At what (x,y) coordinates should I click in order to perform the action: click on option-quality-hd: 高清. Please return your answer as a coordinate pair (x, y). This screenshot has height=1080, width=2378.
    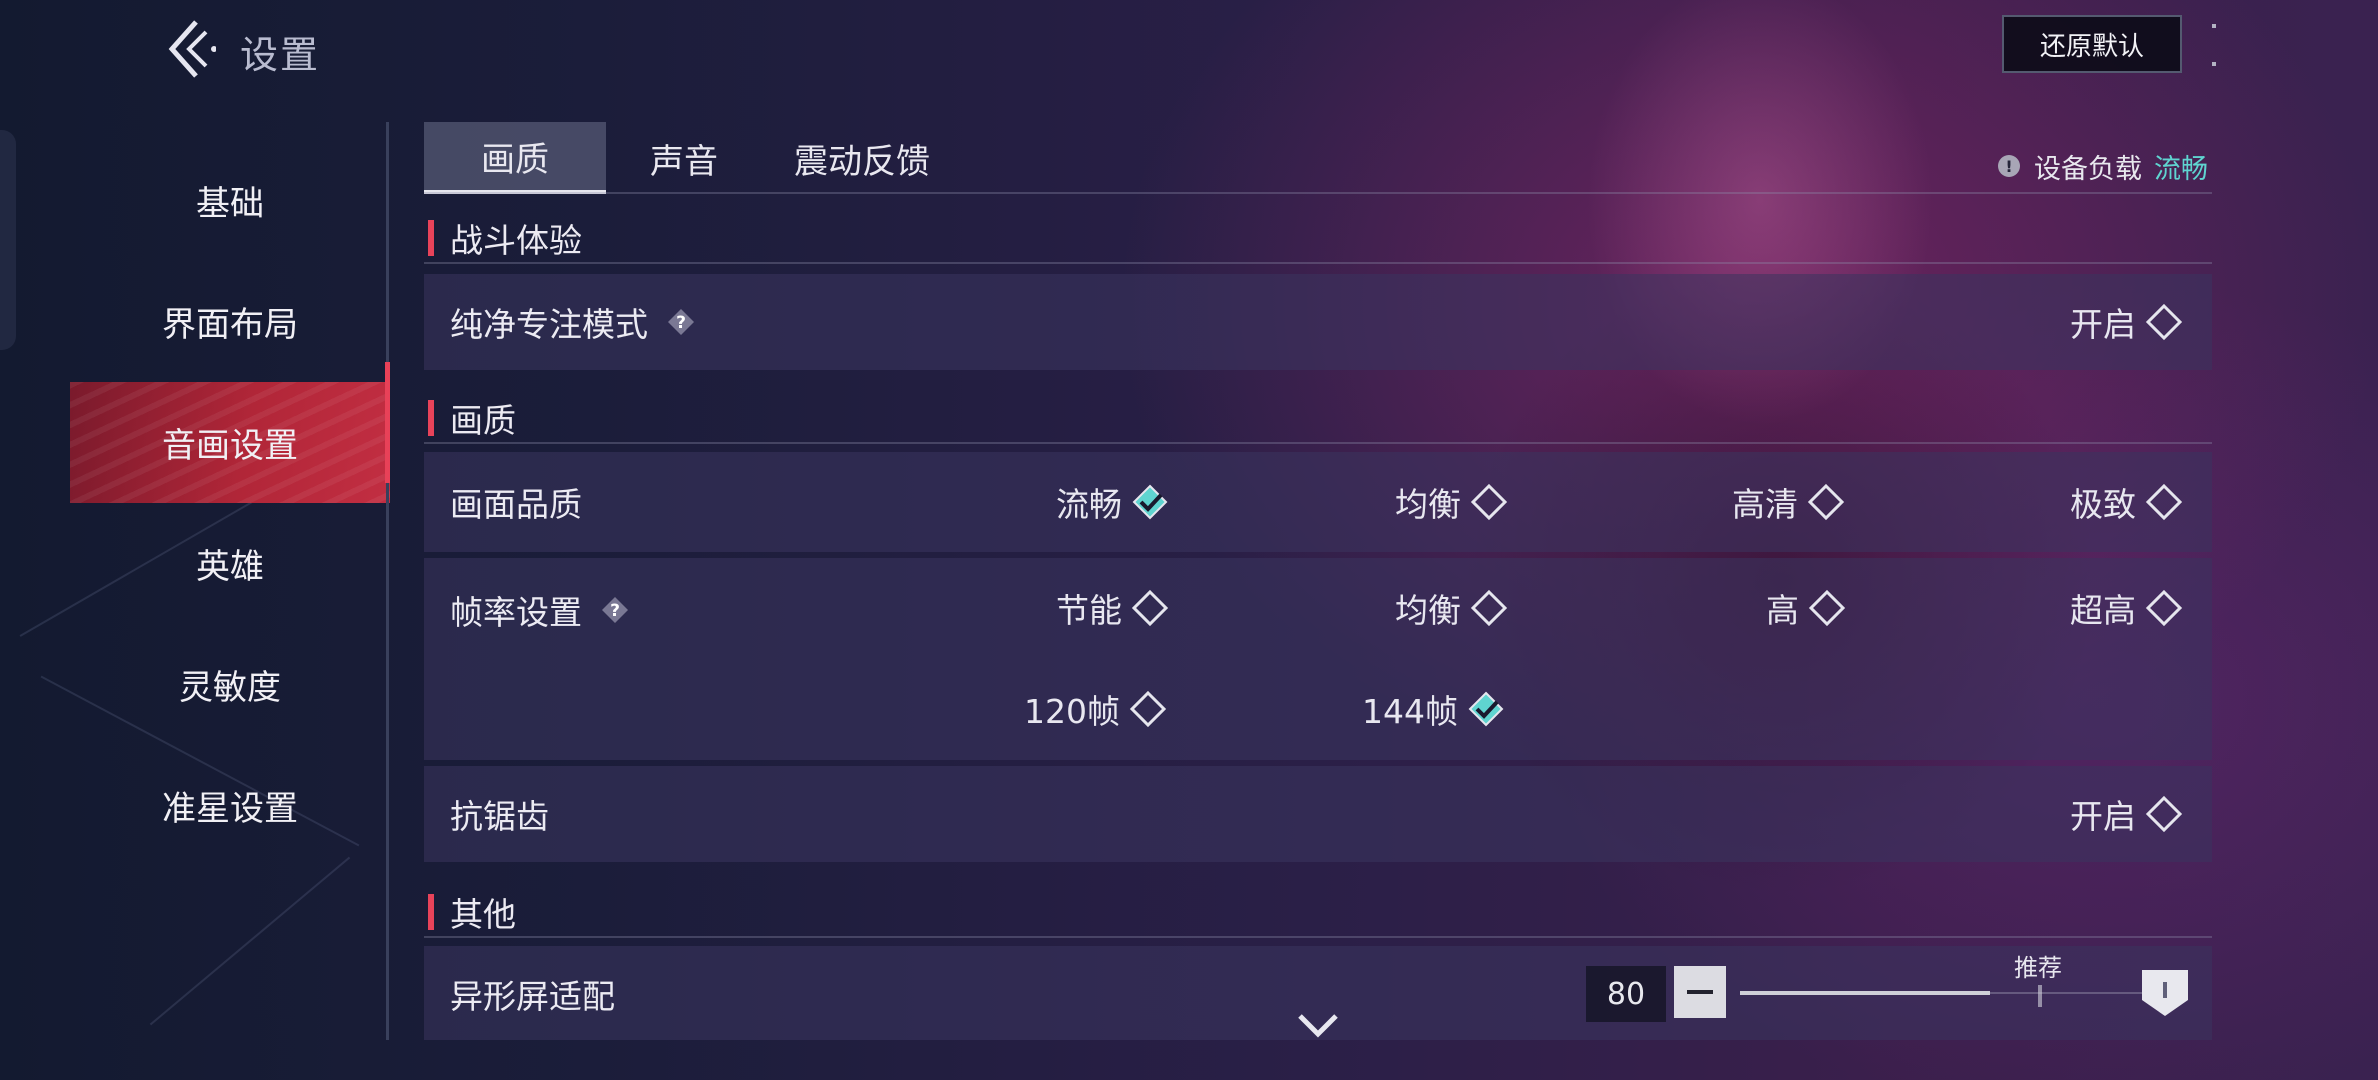
    Looking at the image, I should click on (1789, 502).